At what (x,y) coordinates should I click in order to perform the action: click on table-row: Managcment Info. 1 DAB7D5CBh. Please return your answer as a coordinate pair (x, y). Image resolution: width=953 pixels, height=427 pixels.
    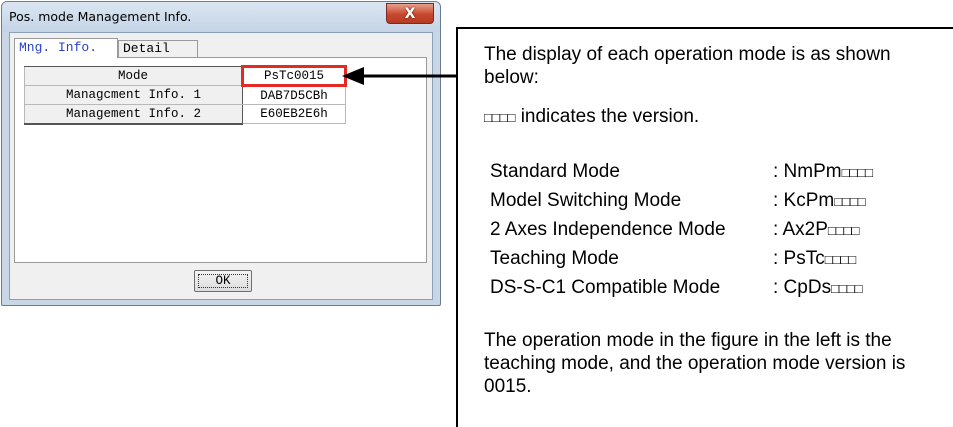
    Looking at the image, I should click on (185, 95).